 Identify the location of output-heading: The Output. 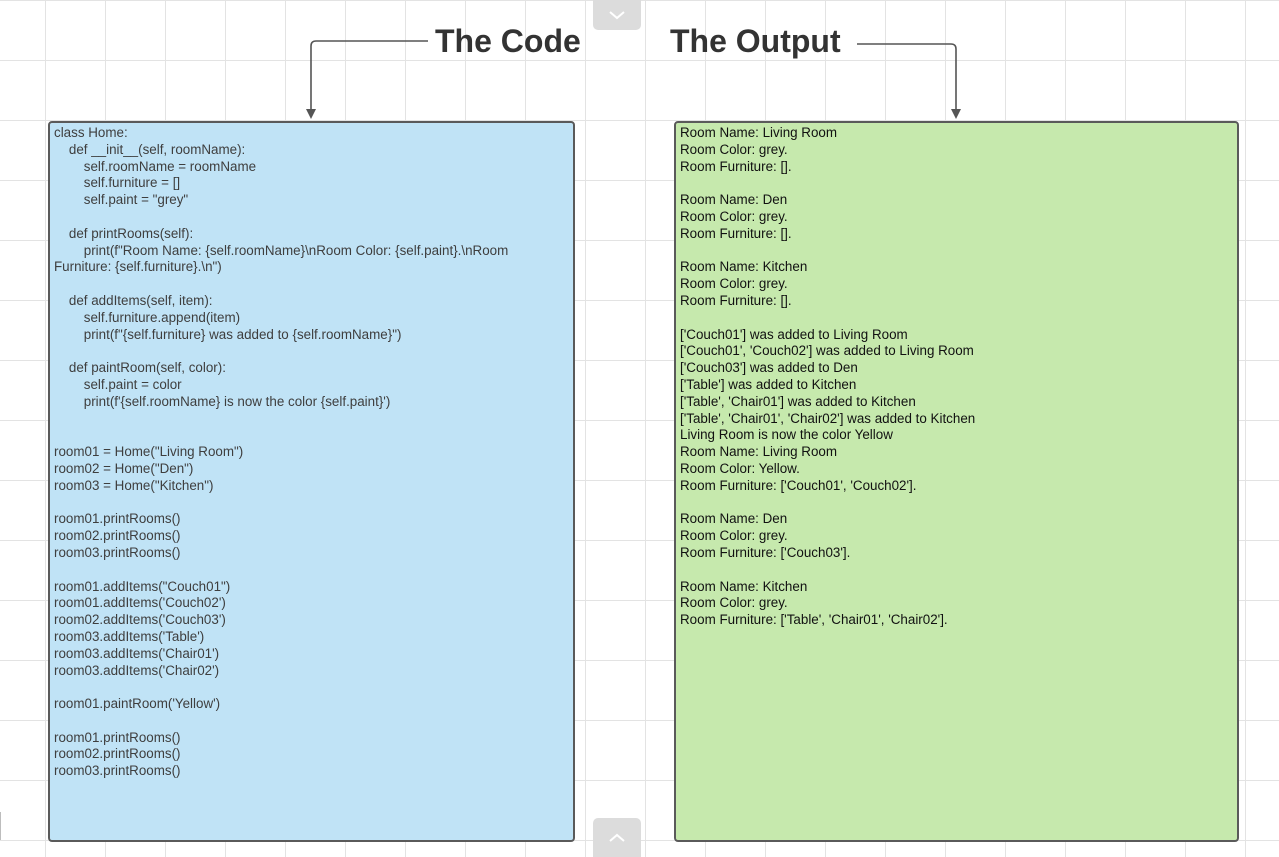
(755, 41).